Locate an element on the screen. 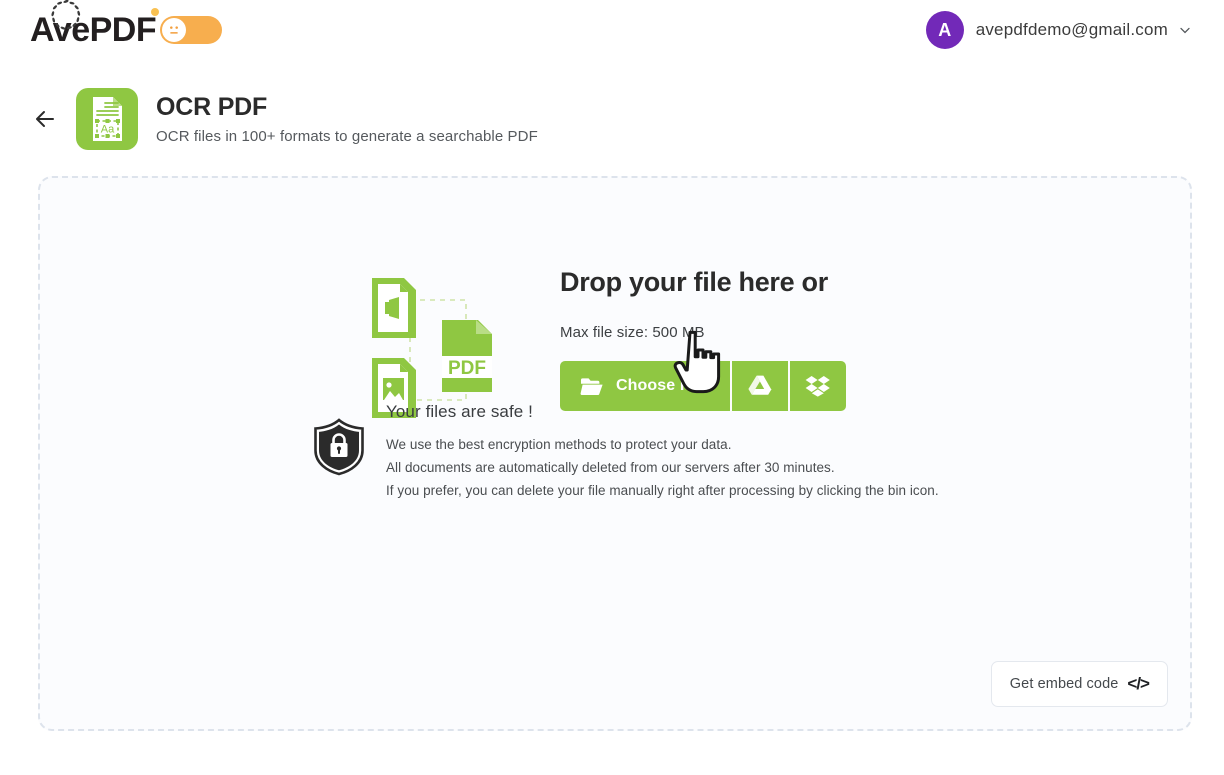 This screenshot has height=775, width=1224. chevron-down-icon is located at coordinates (1185, 30).